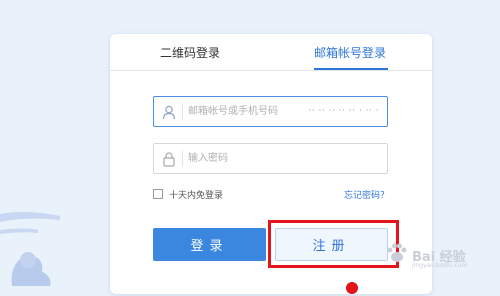  Describe the element at coordinates (30, 248) in the screenshot. I see `background-decoration` at that location.